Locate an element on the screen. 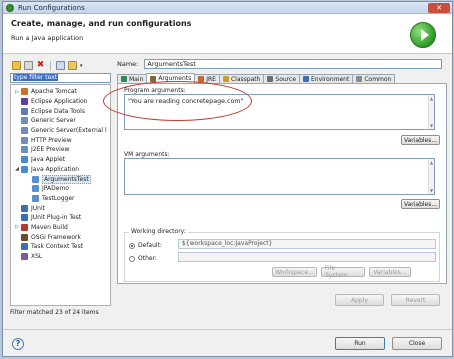  tree-item: ArgumentsTest is located at coordinates (60, 179).